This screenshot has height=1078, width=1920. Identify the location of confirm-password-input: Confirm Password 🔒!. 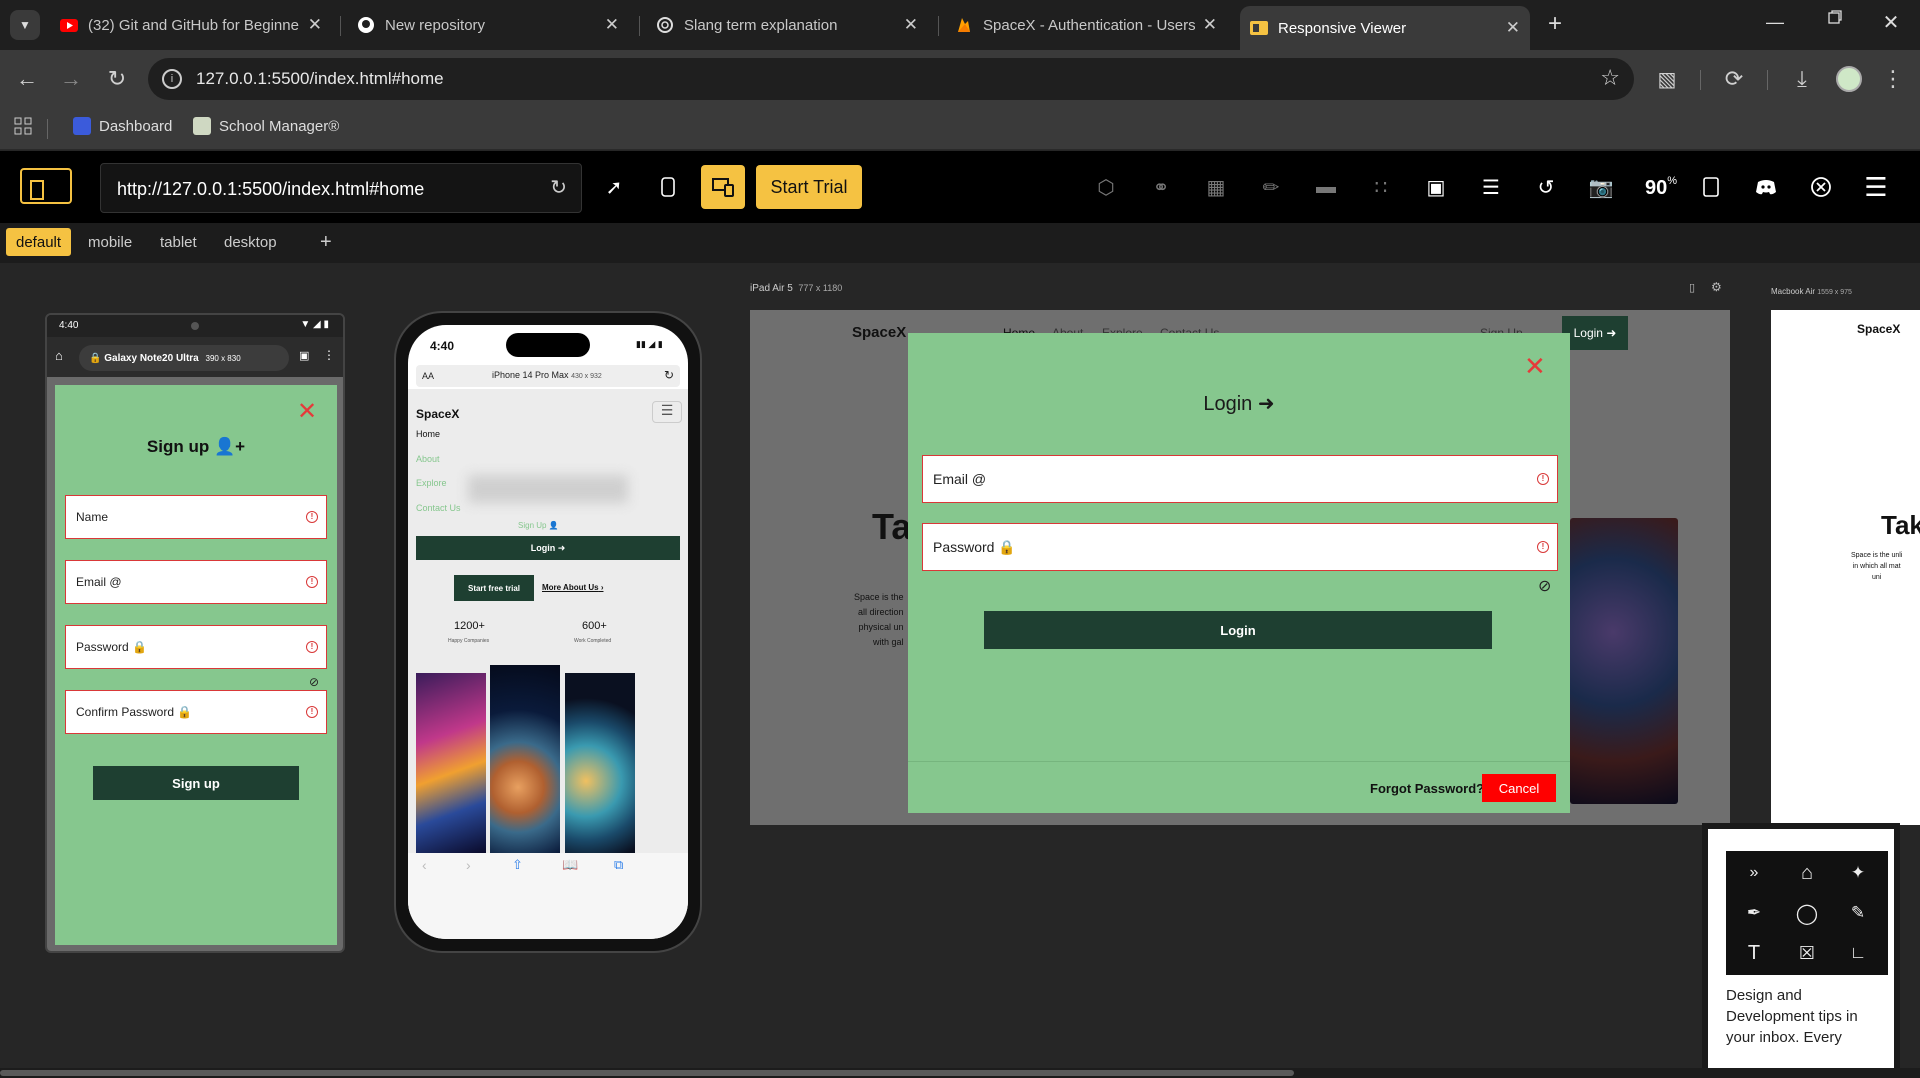
(196, 712).